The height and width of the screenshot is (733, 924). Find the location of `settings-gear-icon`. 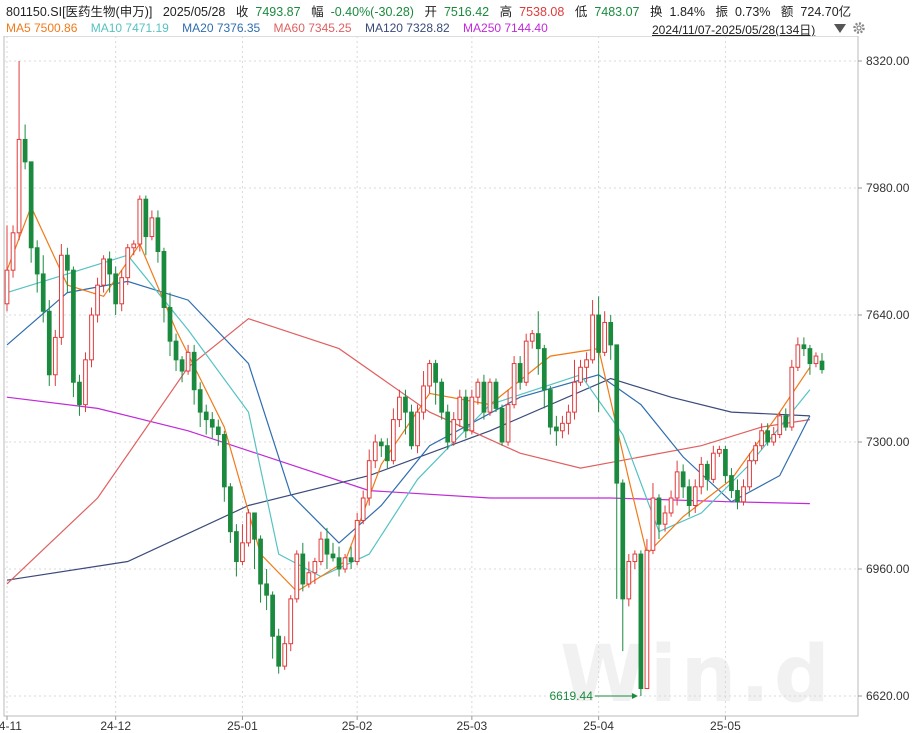

settings-gear-icon is located at coordinates (859, 28).